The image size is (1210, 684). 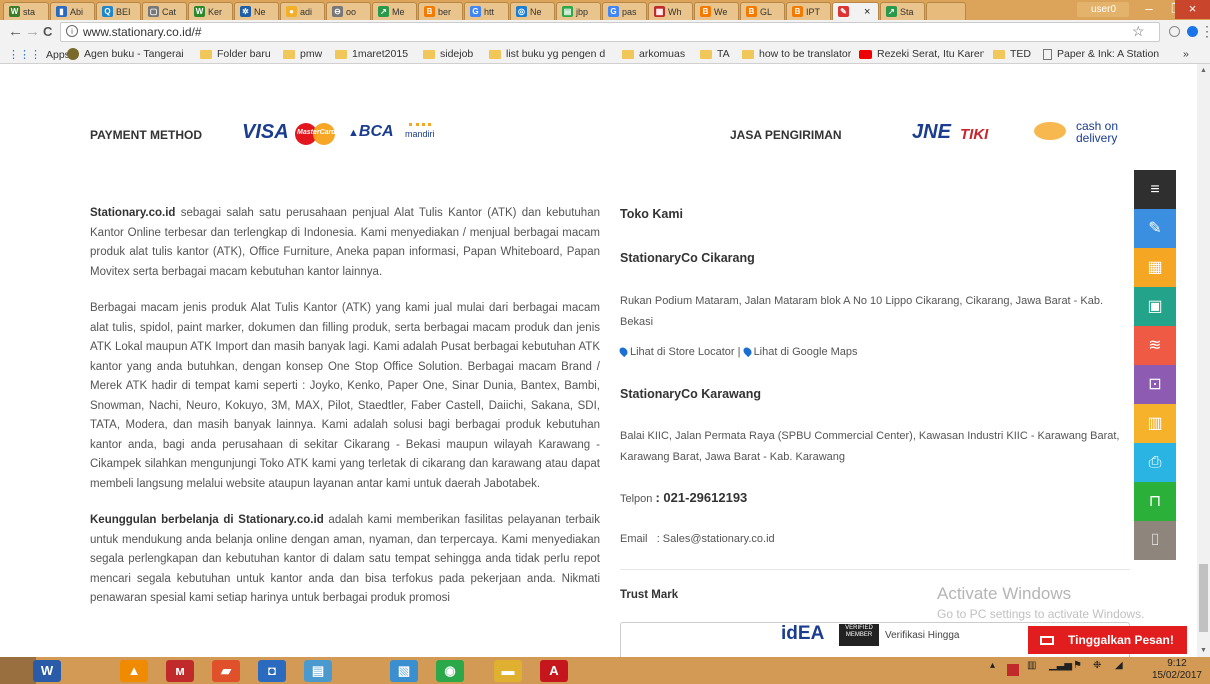 I want to click on bookmark-folder: TA, so click(x=715, y=54).